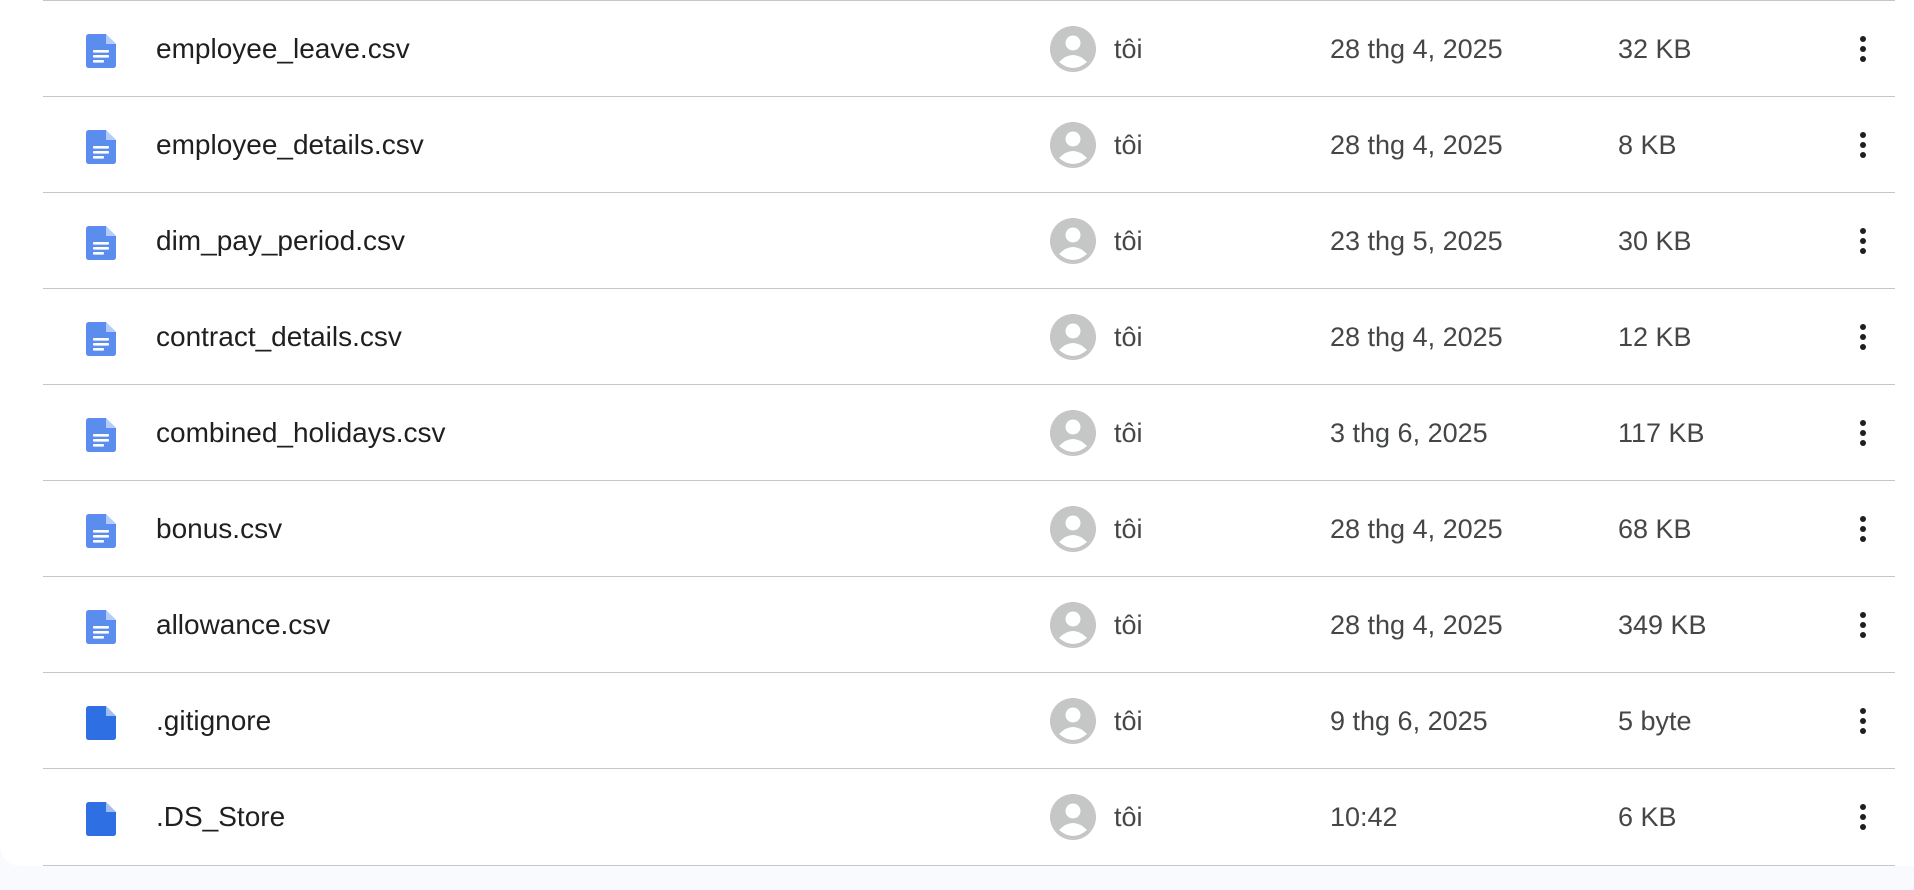  I want to click on modified-date: 10:42, so click(1364, 817).